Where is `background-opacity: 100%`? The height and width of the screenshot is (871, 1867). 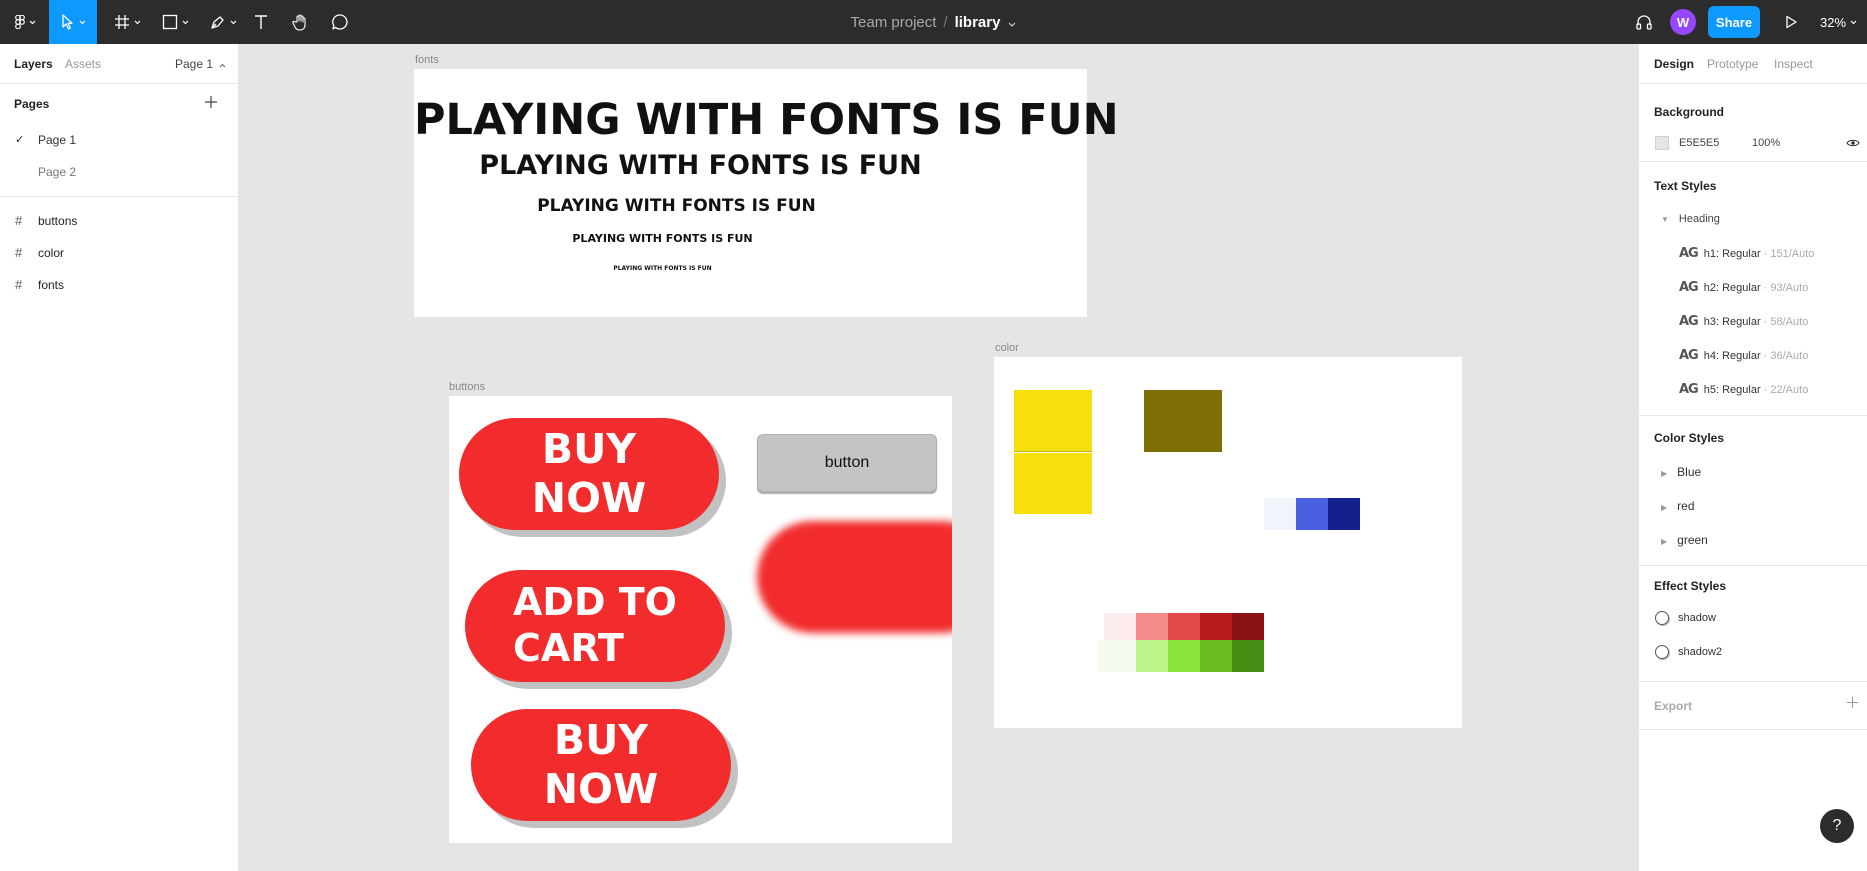
background-opacity: 100% is located at coordinates (1766, 143).